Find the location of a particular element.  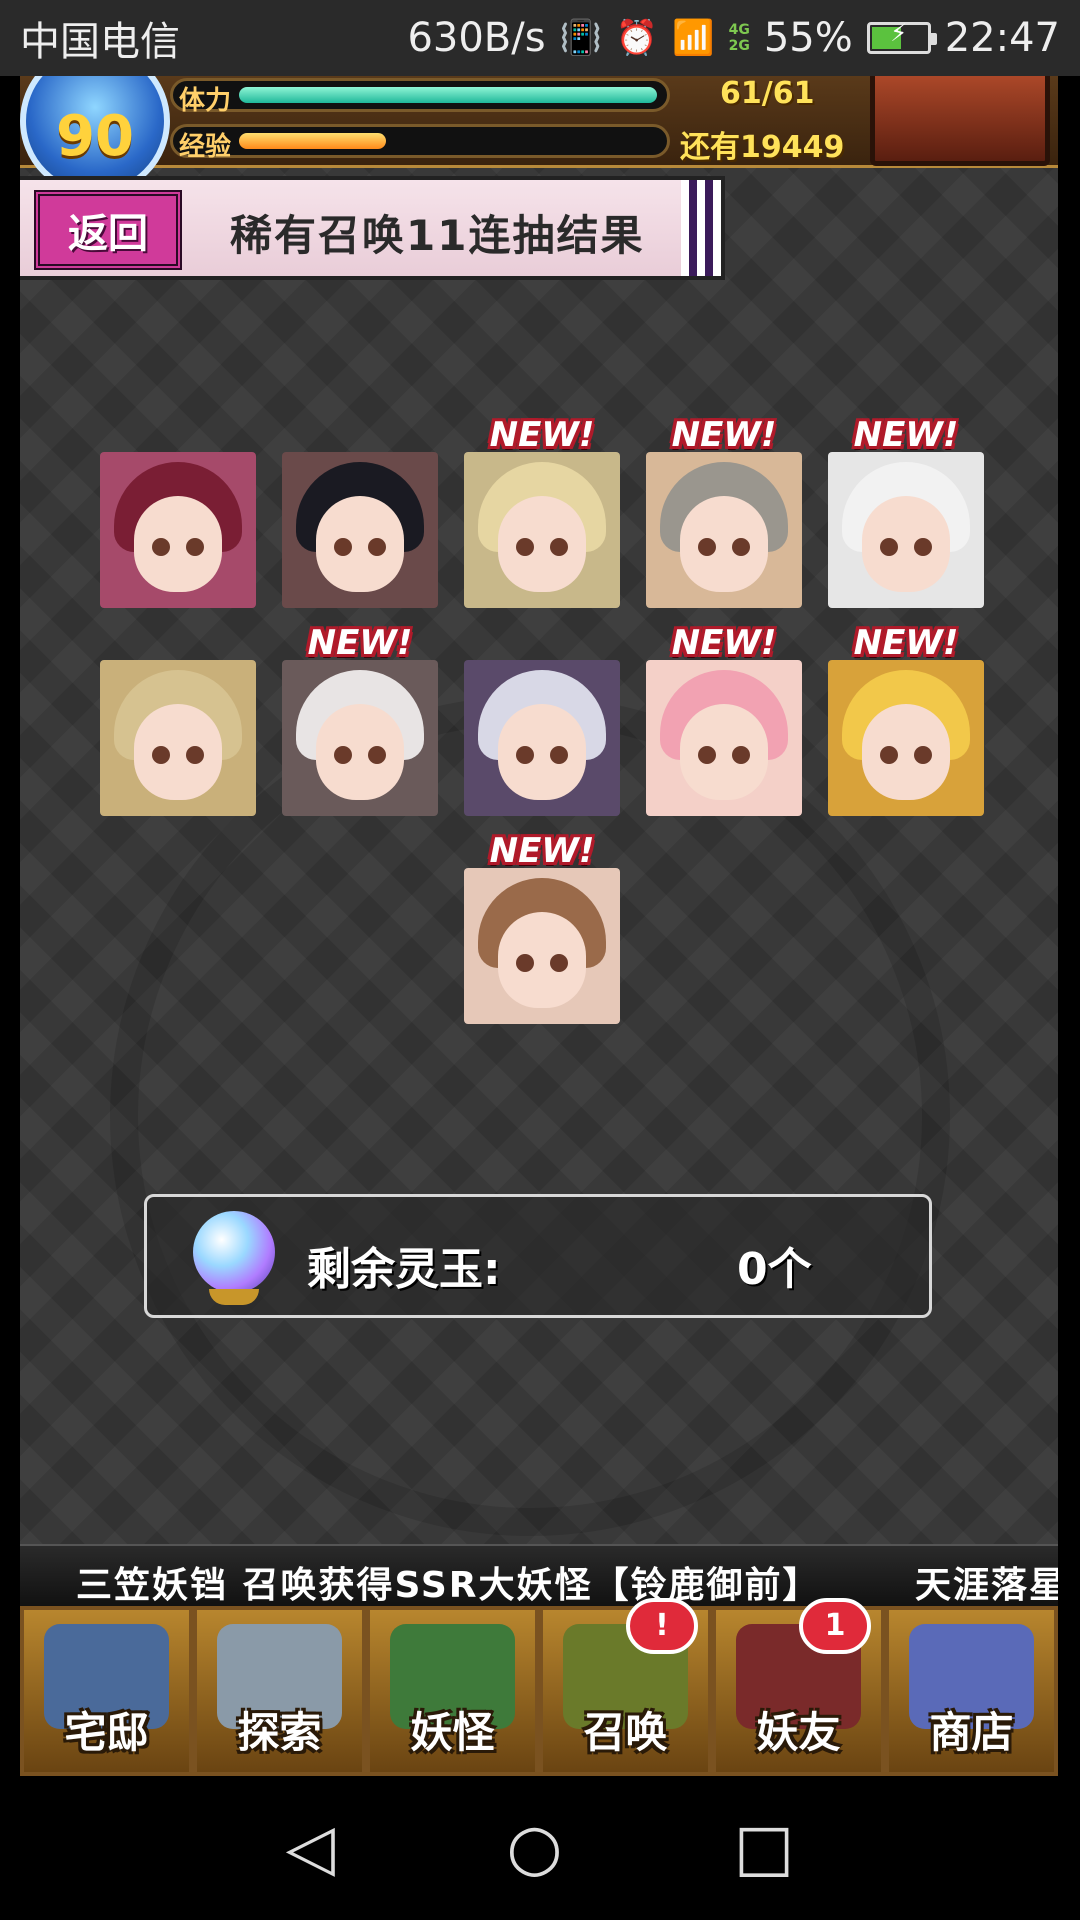

nav-item-label: 探索 is located at coordinates (279, 1732).